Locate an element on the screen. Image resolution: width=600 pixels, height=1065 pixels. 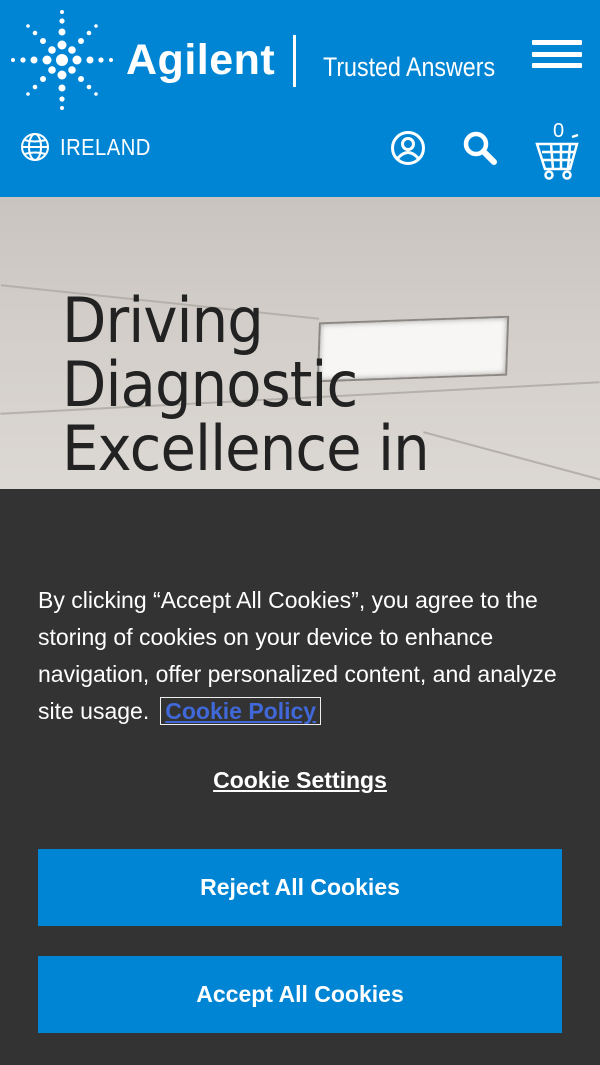
hero-title: Driving Diagnostic Excellence in is located at coordinates (259, 385).